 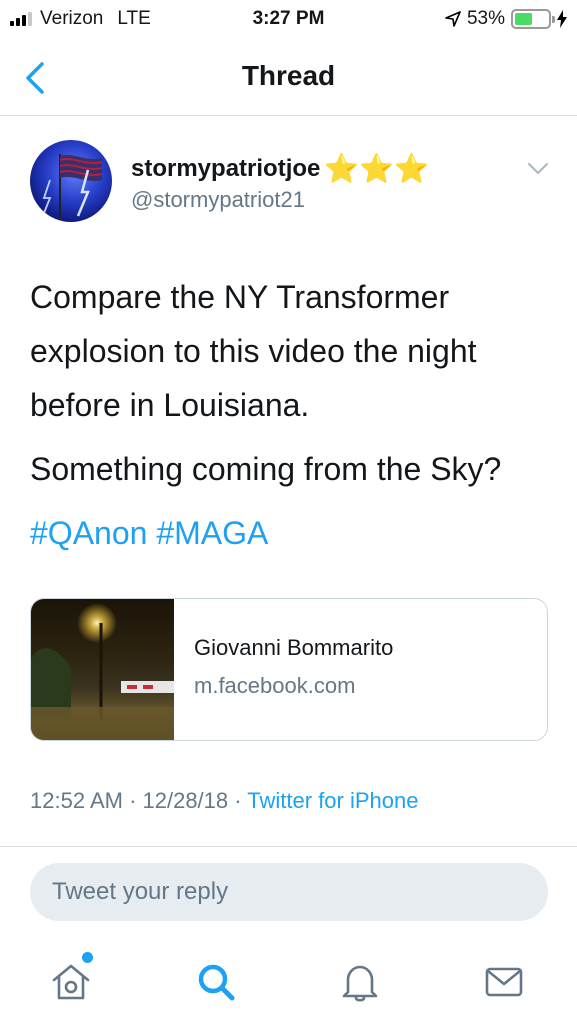 I want to click on battery-icon, so click(x=533, y=19).